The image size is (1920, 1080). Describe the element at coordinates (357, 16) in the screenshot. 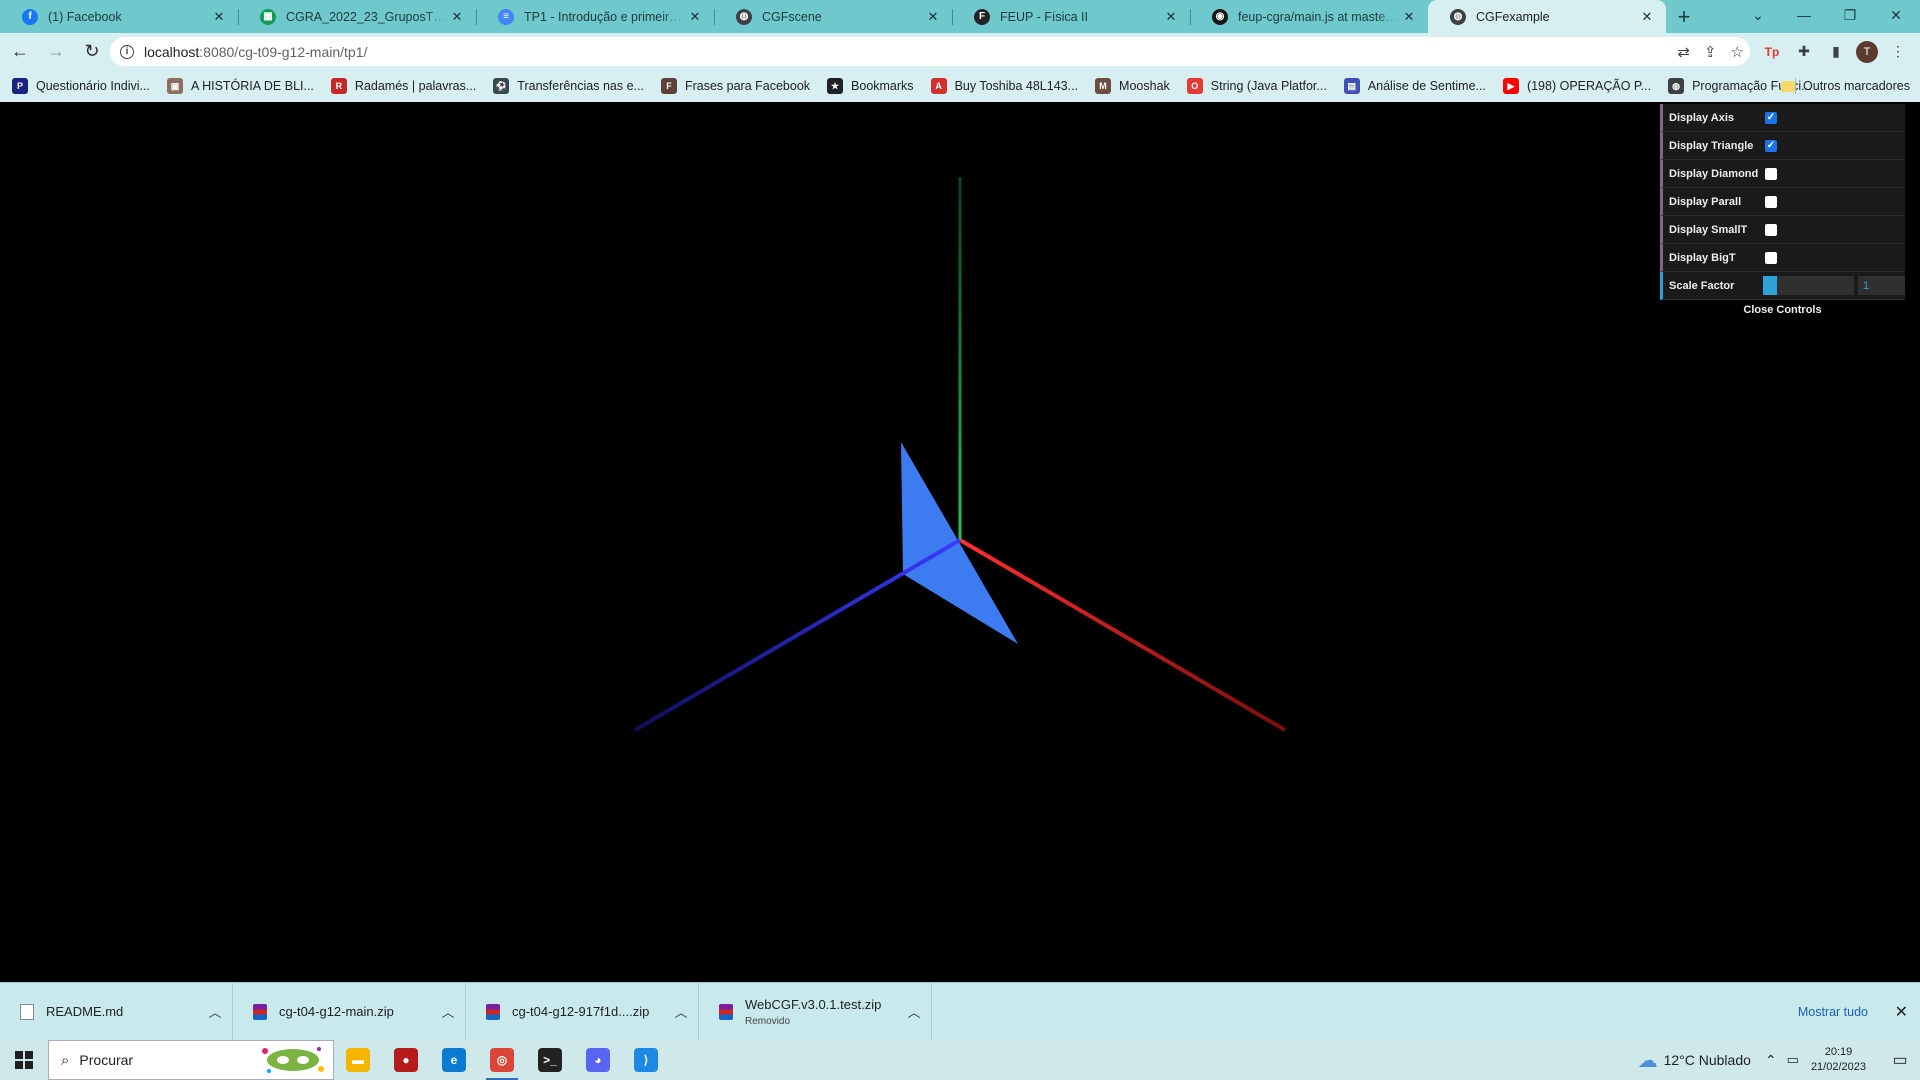

I see `browser-tab: ▦ CGRA_2022_23_GruposTP - Goo✕` at that location.